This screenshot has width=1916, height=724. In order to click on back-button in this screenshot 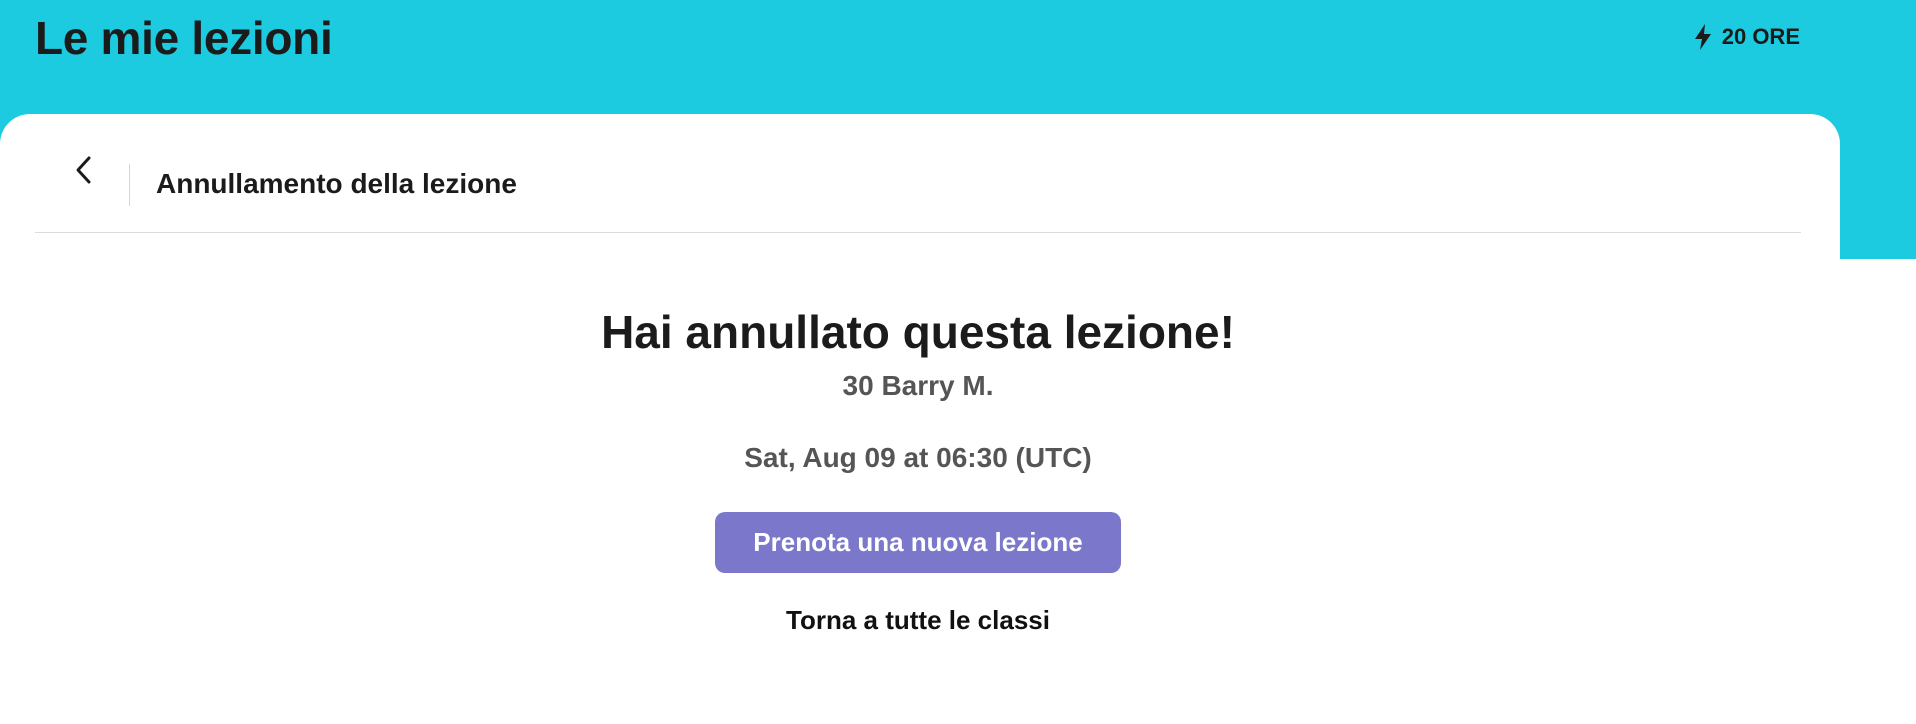, I will do `click(83, 172)`.